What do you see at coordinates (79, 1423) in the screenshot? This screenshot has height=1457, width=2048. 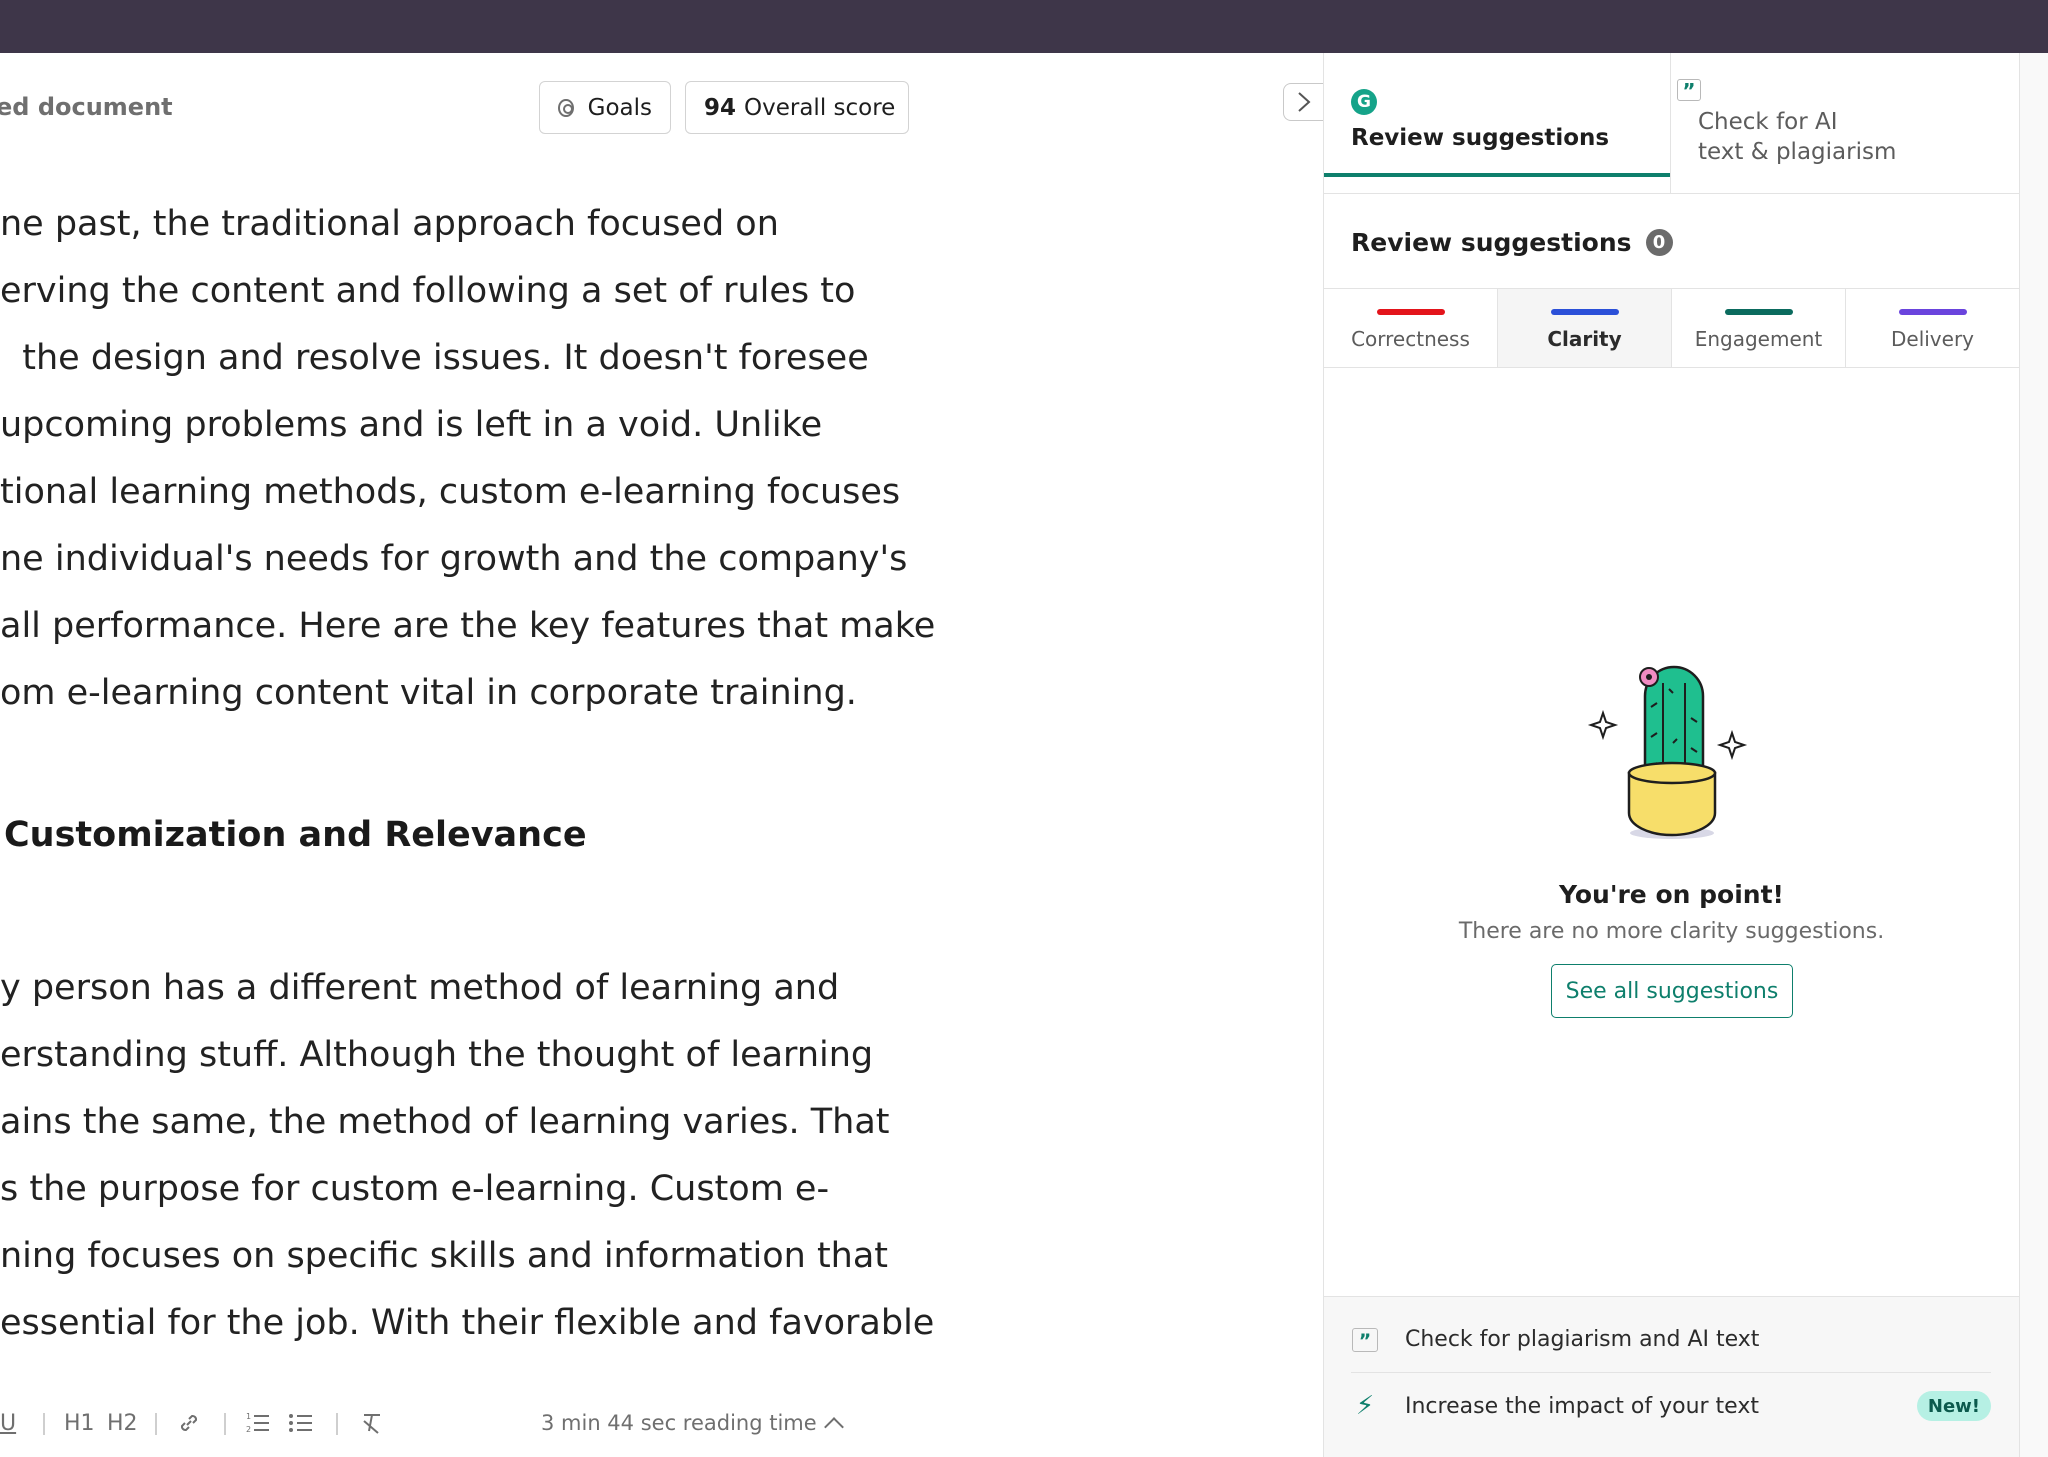 I see `heading1-button: H1` at bounding box center [79, 1423].